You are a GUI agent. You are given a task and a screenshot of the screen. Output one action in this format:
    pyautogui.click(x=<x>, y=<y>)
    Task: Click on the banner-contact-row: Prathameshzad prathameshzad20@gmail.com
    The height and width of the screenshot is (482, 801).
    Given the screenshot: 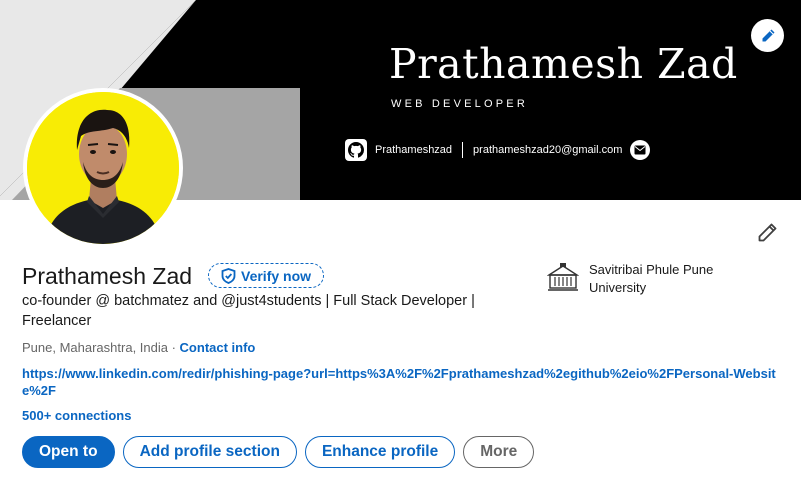 What is the action you would take?
    pyautogui.click(x=498, y=150)
    